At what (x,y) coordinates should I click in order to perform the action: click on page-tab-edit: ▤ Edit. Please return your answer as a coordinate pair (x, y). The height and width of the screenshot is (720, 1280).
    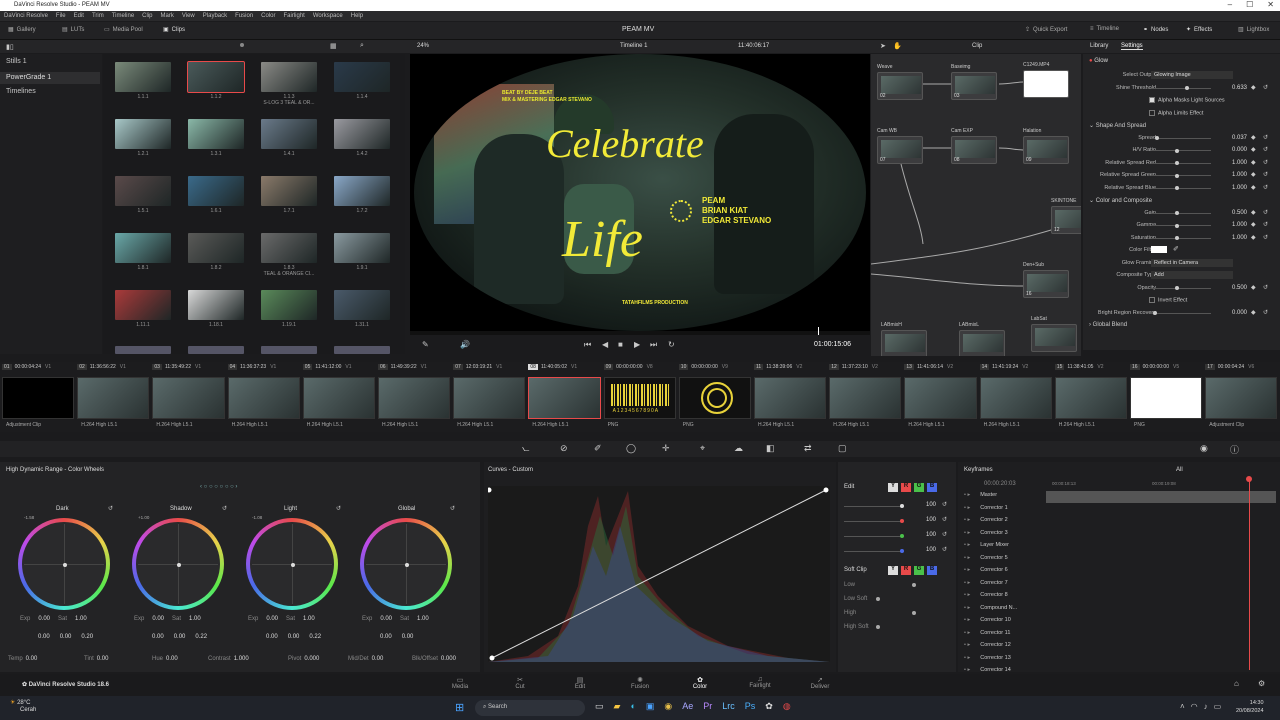
    Looking at the image, I should click on (580, 683).